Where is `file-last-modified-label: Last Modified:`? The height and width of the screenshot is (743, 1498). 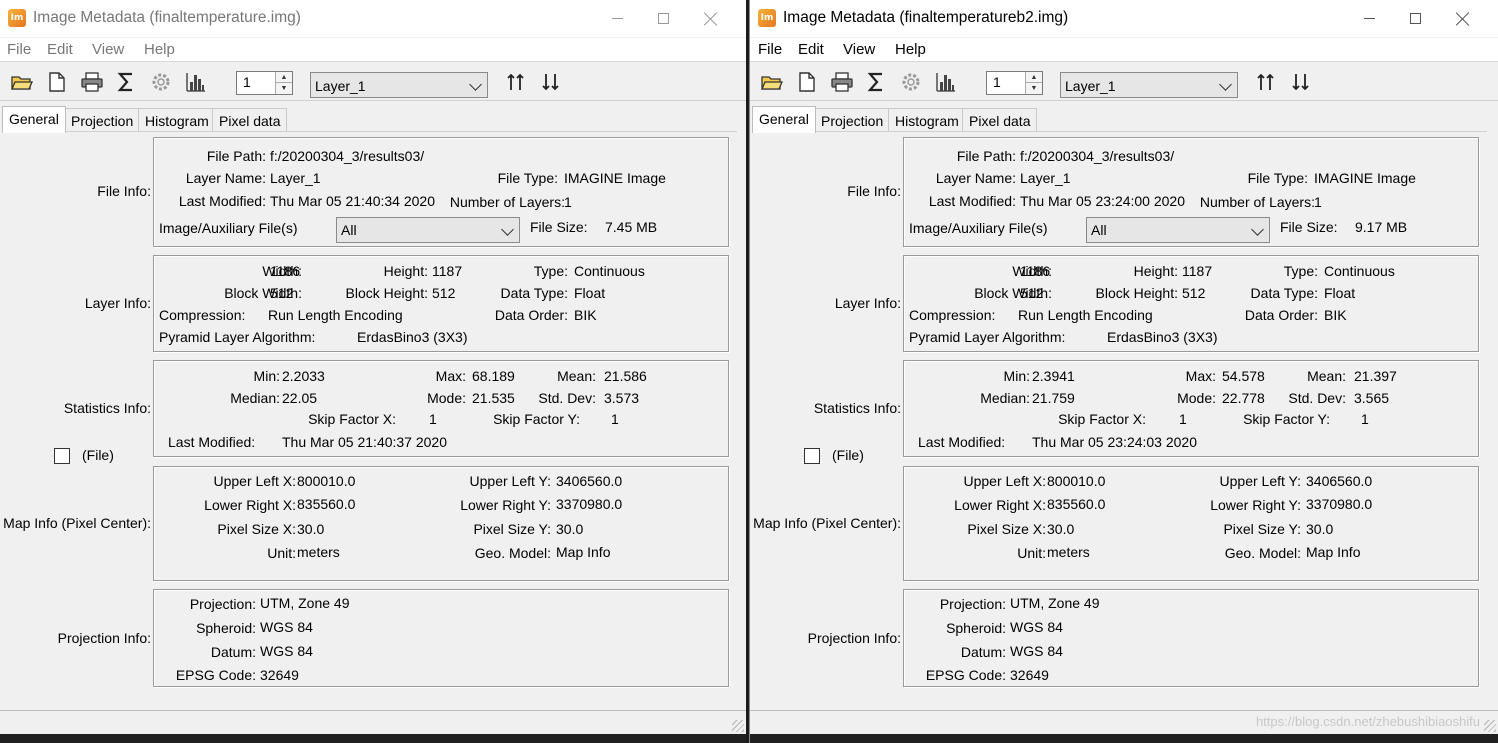
file-last-modified-label: Last Modified: is located at coordinates (222, 201).